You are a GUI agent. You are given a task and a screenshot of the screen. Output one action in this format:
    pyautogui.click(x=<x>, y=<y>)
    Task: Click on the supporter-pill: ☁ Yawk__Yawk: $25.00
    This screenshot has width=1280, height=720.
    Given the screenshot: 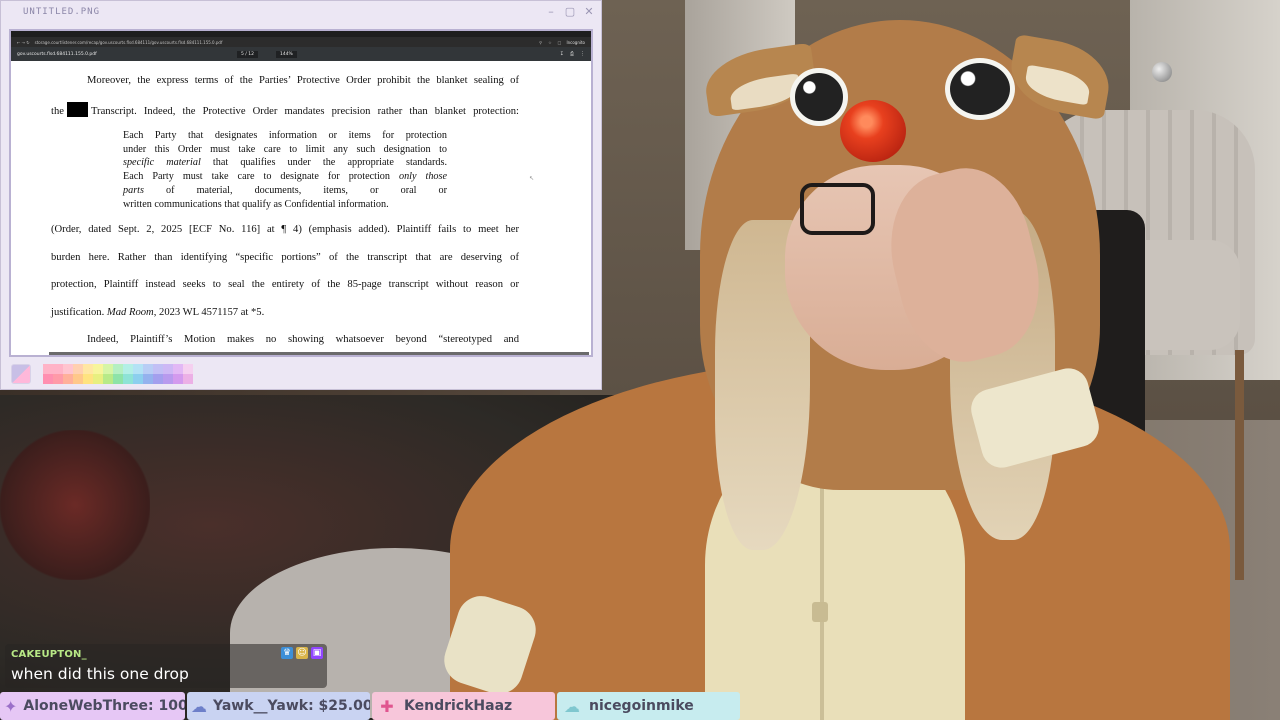 What is the action you would take?
    pyautogui.click(x=278, y=706)
    